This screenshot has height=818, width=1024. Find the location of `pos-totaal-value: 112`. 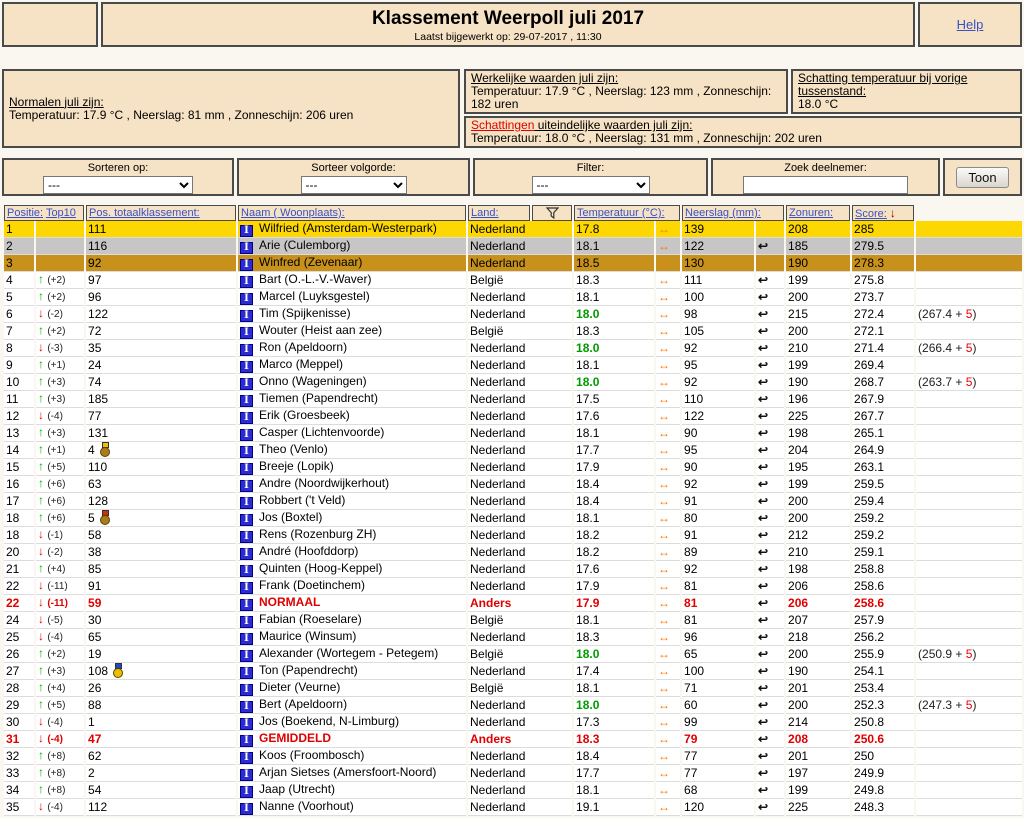

pos-totaal-value: 112 is located at coordinates (98, 806).